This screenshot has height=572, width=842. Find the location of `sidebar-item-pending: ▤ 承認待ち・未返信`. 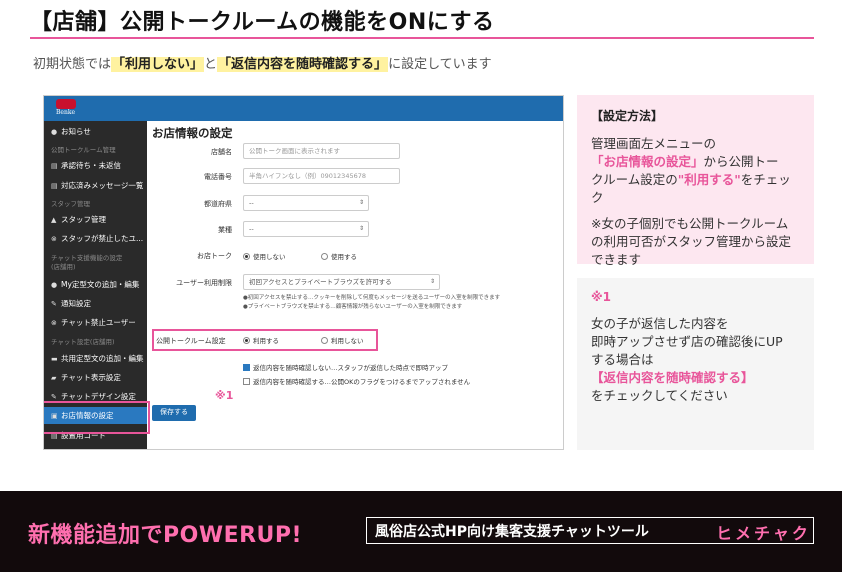

sidebar-item-pending: ▤ 承認待ち・未返信 is located at coordinates (95, 165).